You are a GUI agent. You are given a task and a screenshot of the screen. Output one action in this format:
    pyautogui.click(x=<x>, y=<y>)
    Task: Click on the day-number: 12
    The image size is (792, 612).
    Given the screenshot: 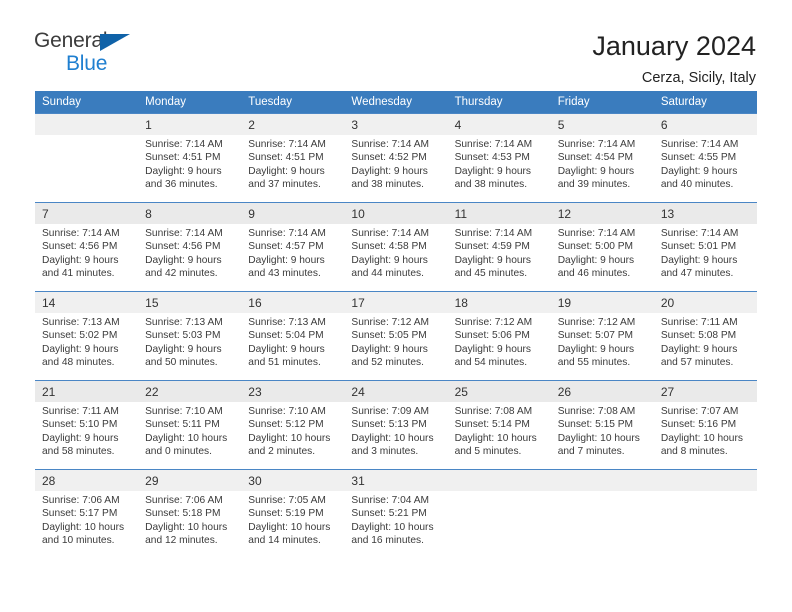 What is the action you would take?
    pyautogui.click(x=602, y=213)
    